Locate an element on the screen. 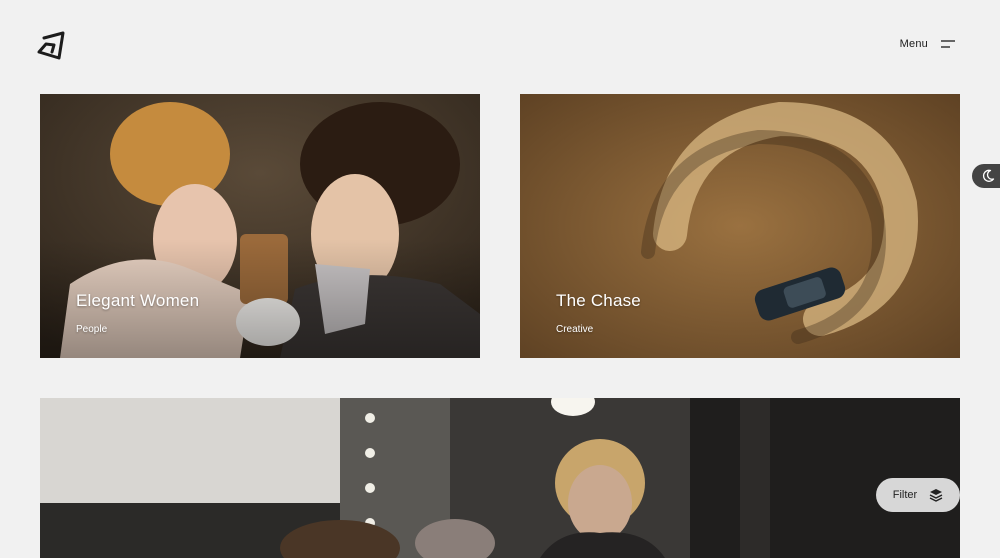 Image resolution: width=1000 pixels, height=558 pixels. theme-toggle-button is located at coordinates (986, 176).